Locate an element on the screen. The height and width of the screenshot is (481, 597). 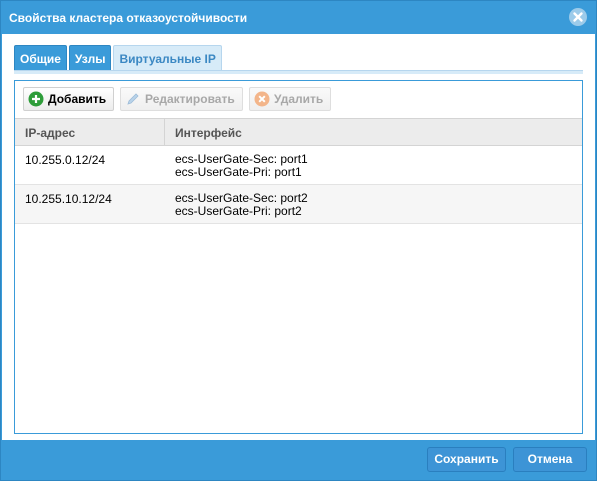
tab-bar: Общие Узлы Виртуальные IP is located at coordinates (118, 58).